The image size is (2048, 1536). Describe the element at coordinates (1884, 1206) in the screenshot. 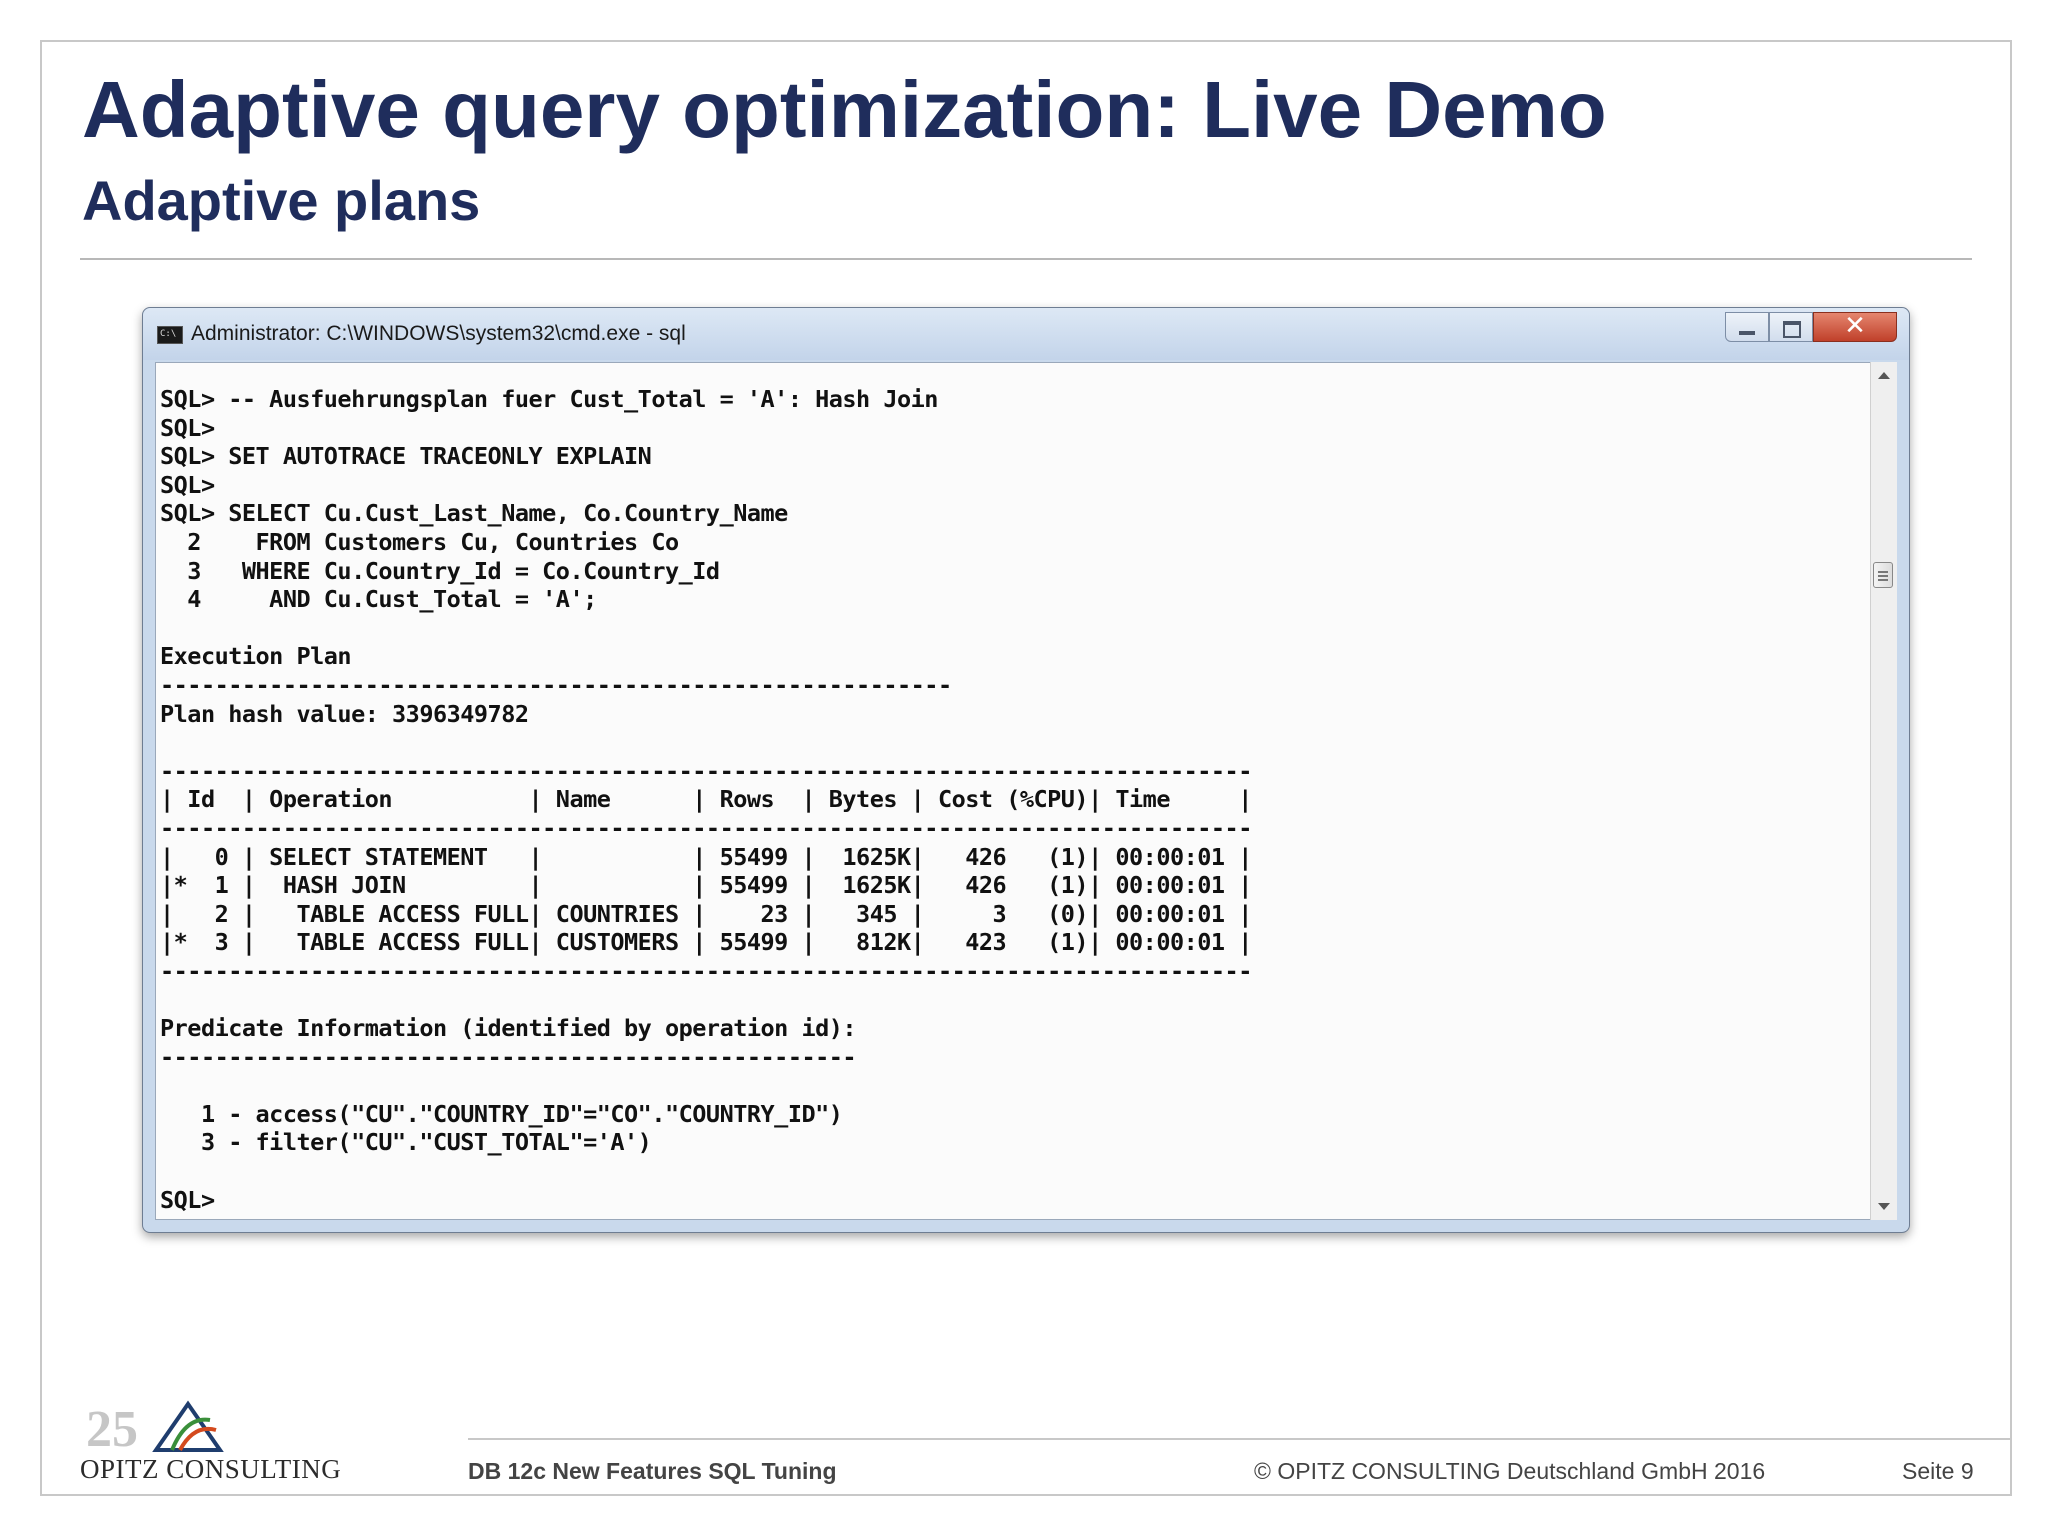

I see `scroll-down-arrow-icon` at that location.